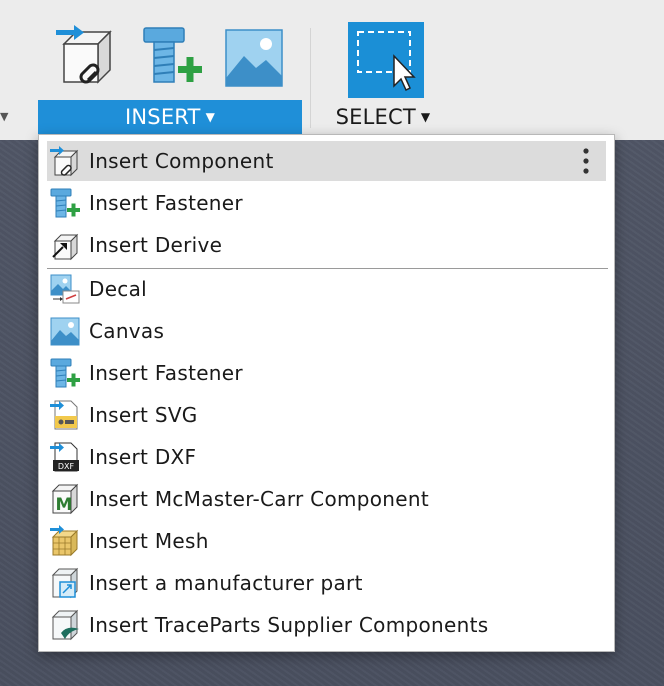 The height and width of the screenshot is (686, 664). What do you see at coordinates (162, 117) in the screenshot?
I see `insert-label: INSERT` at bounding box center [162, 117].